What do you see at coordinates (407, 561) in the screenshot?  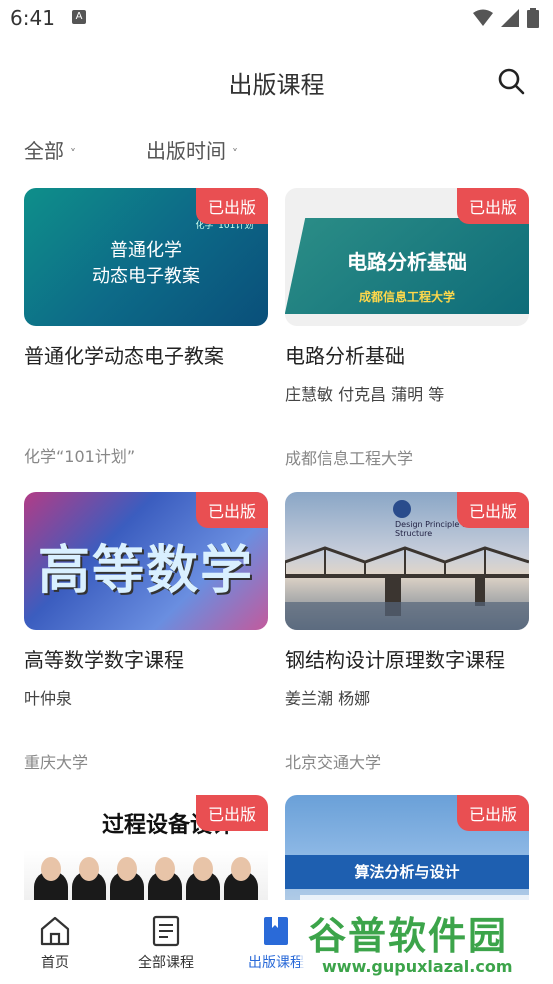 I see `course-cover: Design Principle of Steel Structure 已出版` at bounding box center [407, 561].